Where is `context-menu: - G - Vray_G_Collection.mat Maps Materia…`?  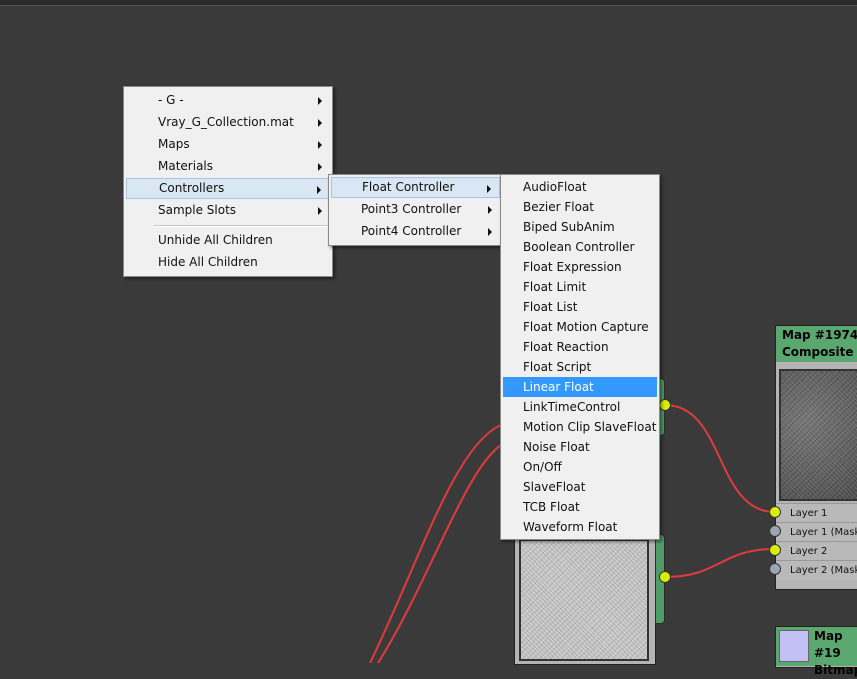
context-menu: - G - Vray_G_Collection.mat Maps Materia… is located at coordinates (228, 181).